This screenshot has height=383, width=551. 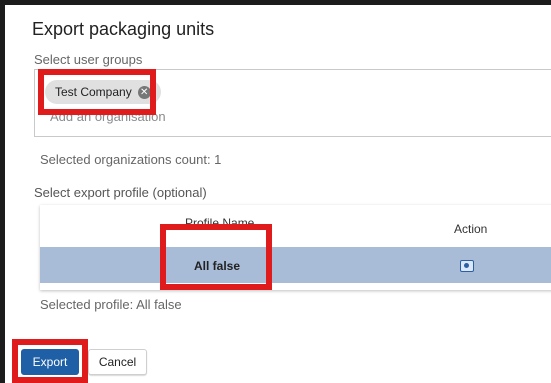 I want to click on selected-organizations-count: Selected organizations count: 1, so click(x=131, y=159).